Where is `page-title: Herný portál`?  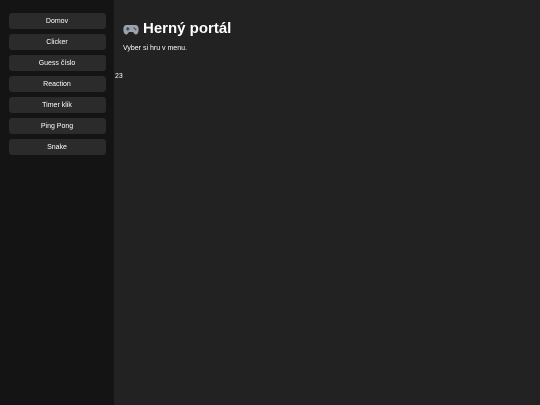 page-title: Herný portál is located at coordinates (177, 28).